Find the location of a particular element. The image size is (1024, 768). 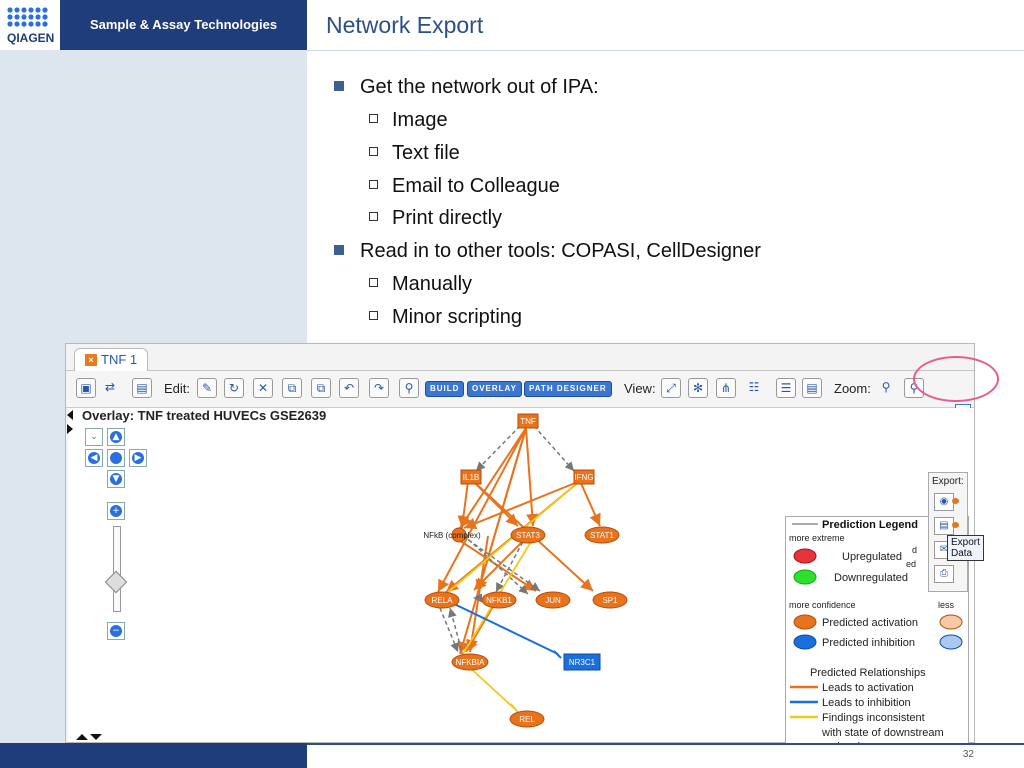

node-rel: REL is located at coordinates (527, 719).